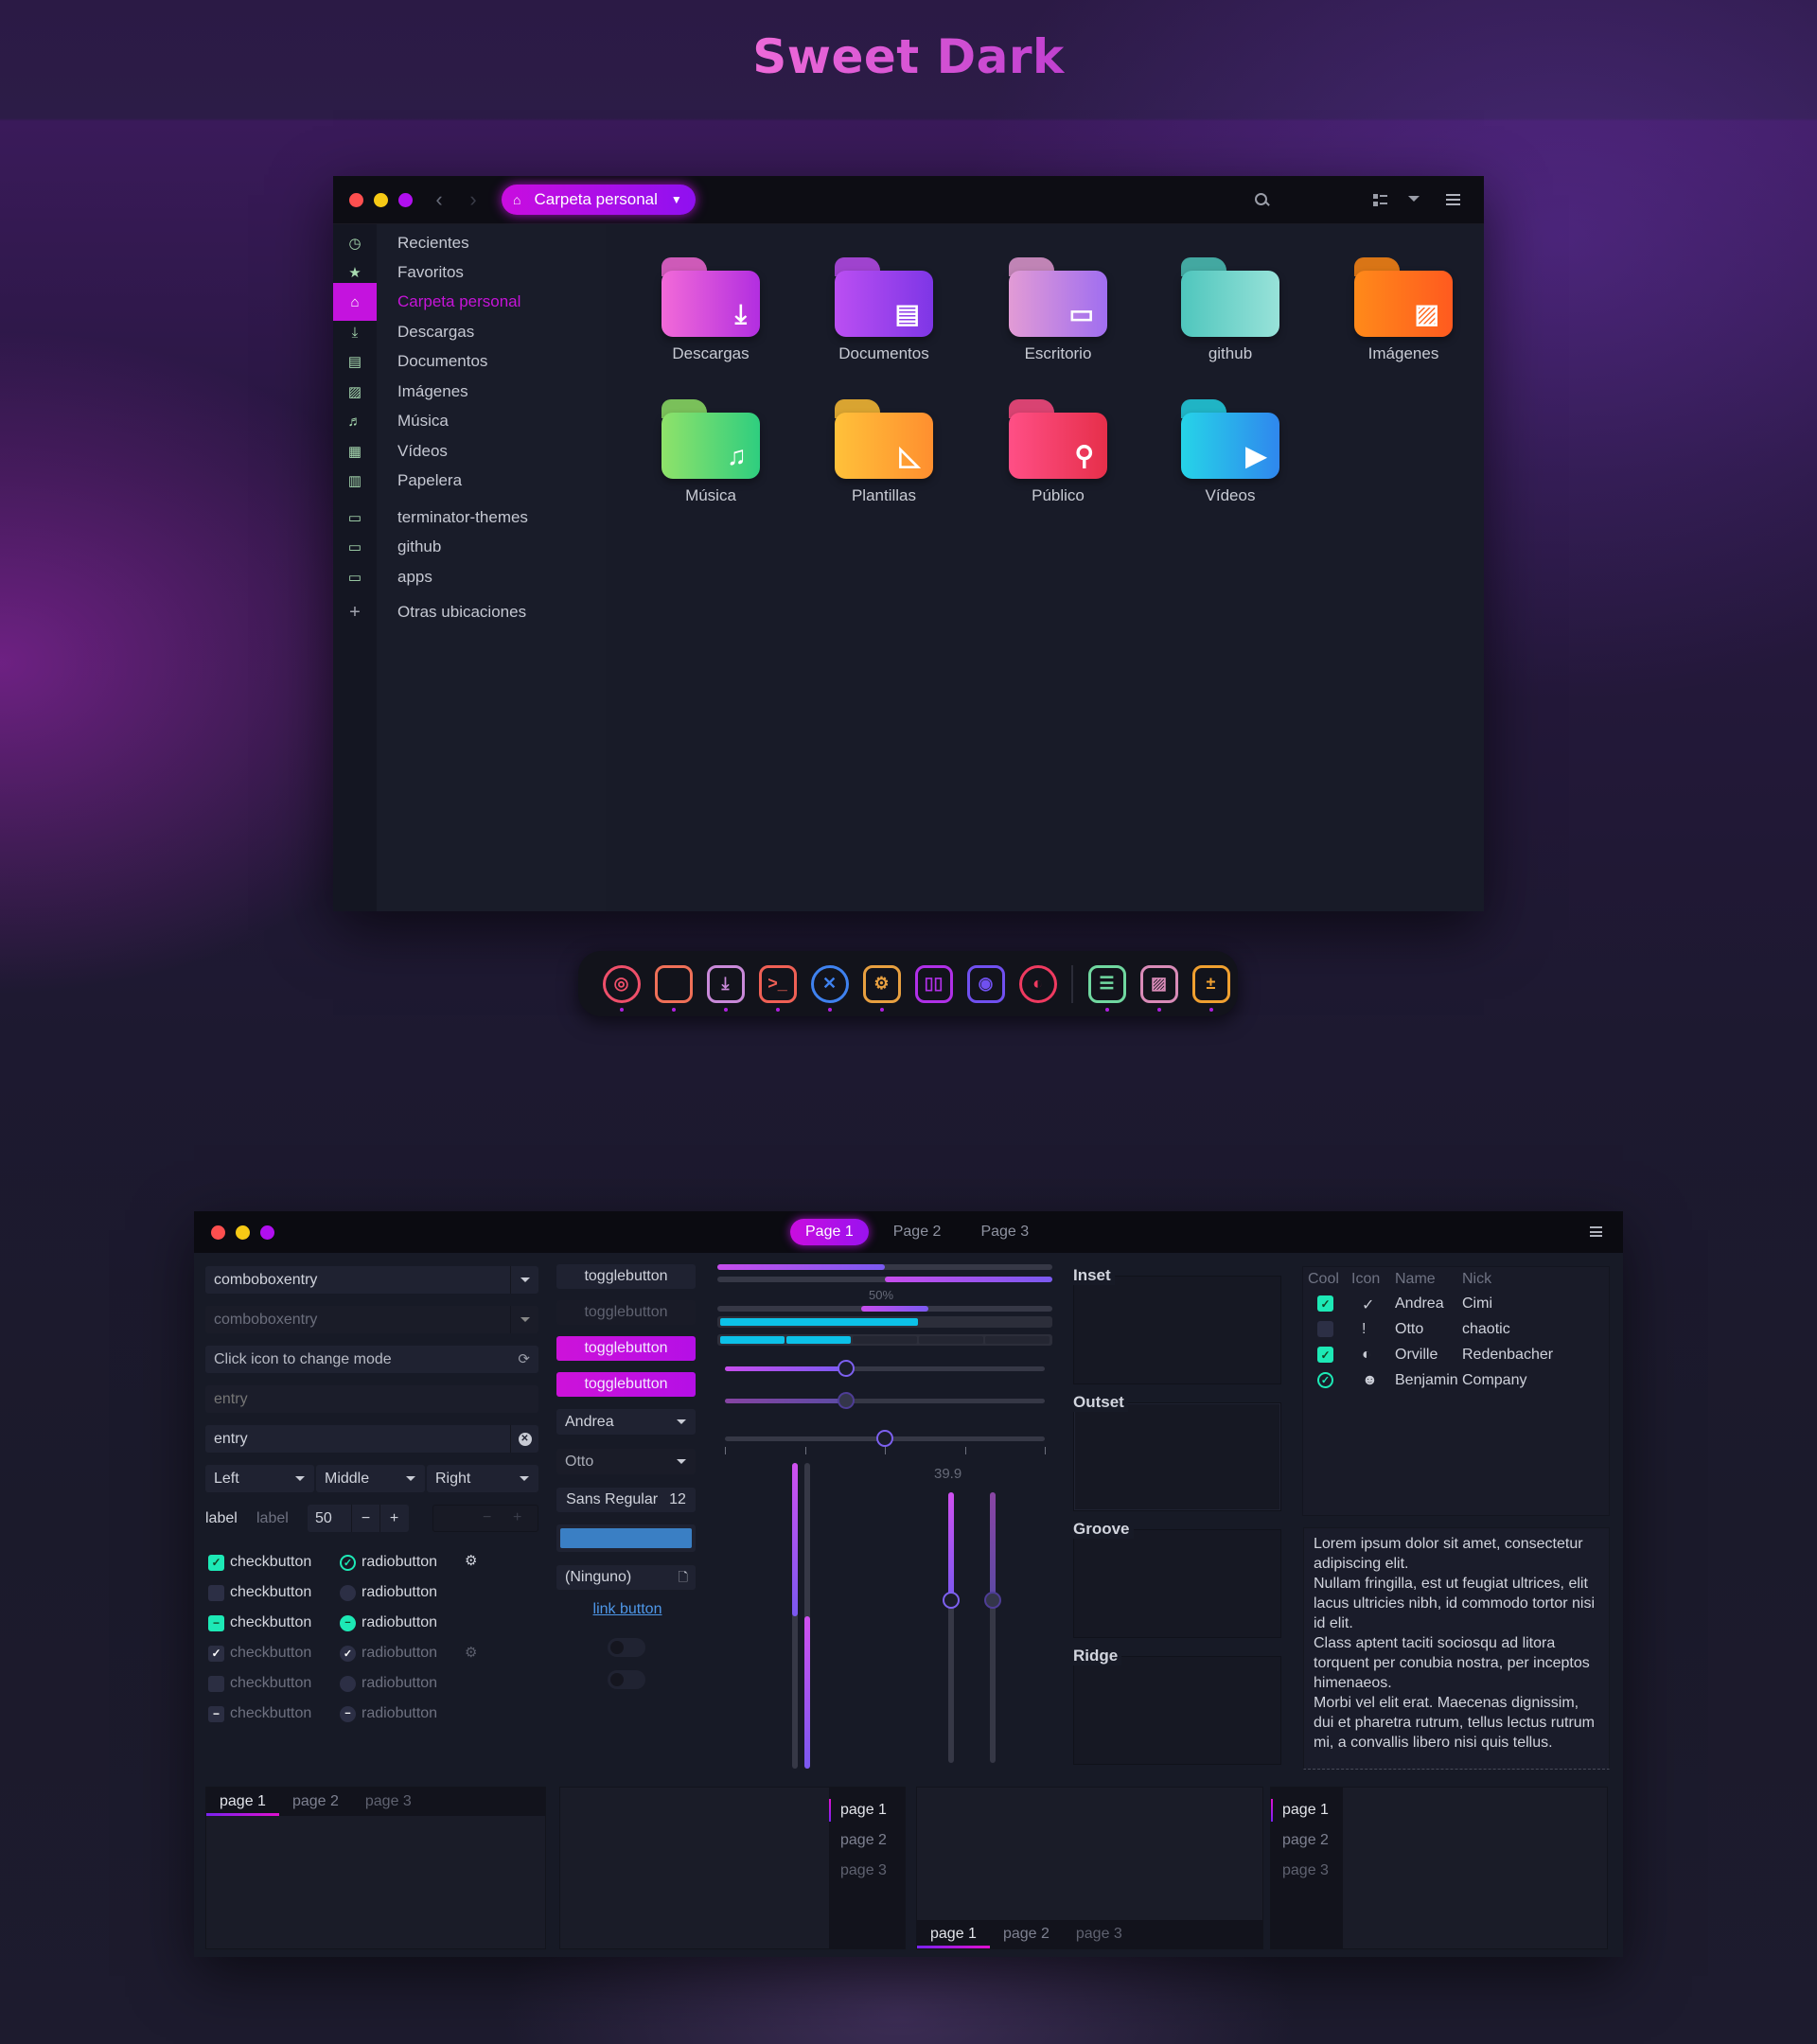 The height and width of the screenshot is (2044, 1817). What do you see at coordinates (882, 985) in the screenshot?
I see `dock-app: ⚙` at bounding box center [882, 985].